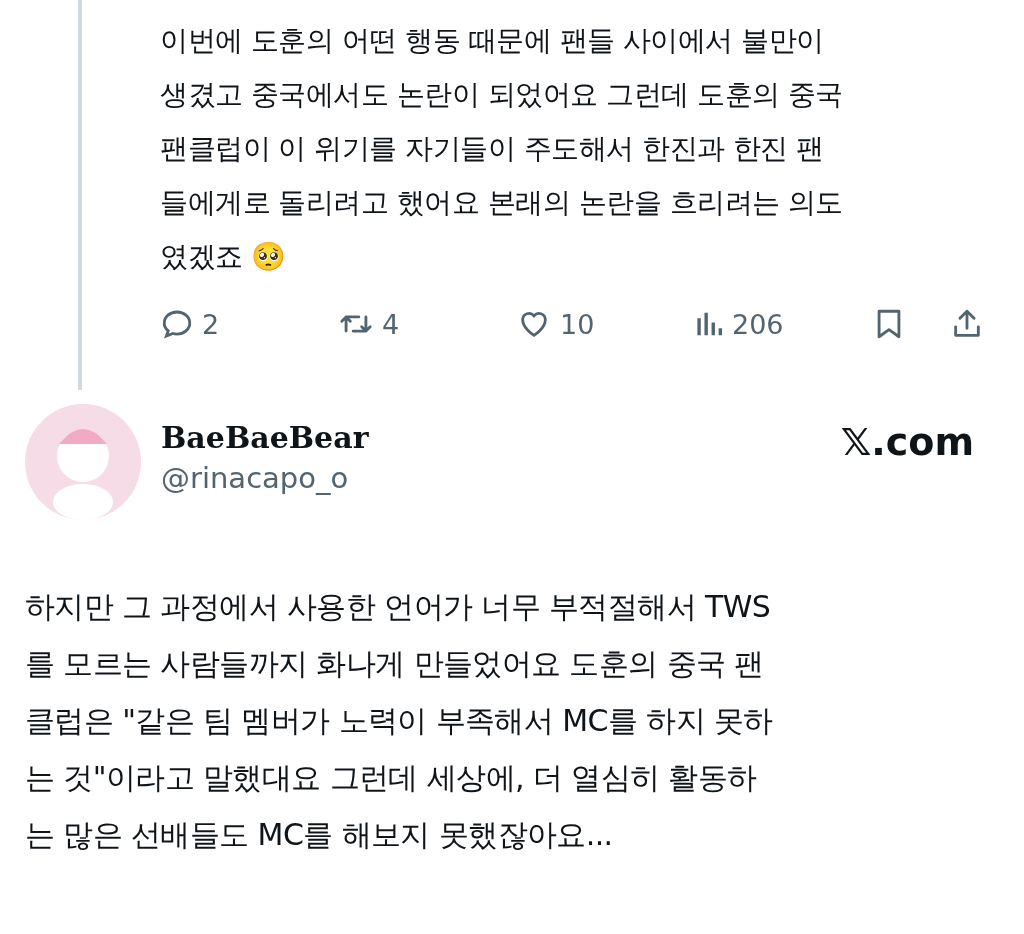 Image resolution: width=1024 pixels, height=934 pixels. What do you see at coordinates (427, 324) in the screenshot?
I see `repost-button: 4` at bounding box center [427, 324].